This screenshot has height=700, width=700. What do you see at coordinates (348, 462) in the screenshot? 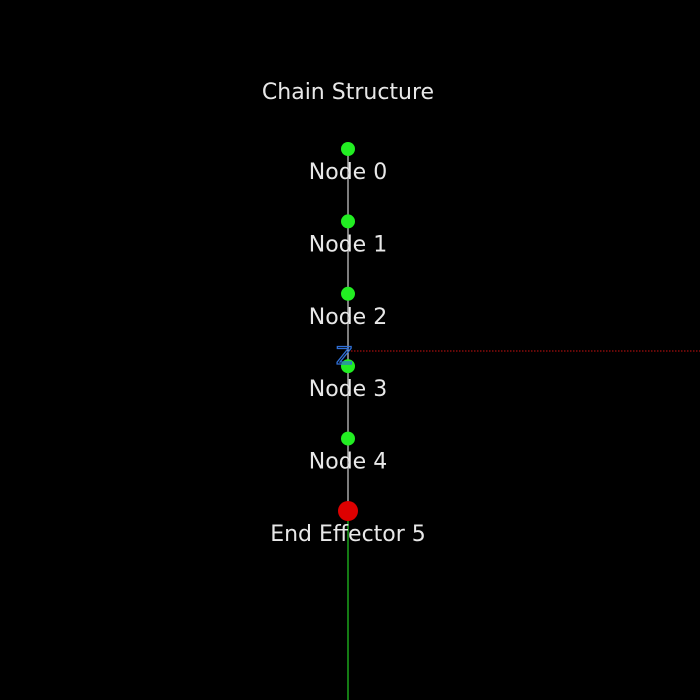
I see `node-label-4: Node 4` at bounding box center [348, 462].